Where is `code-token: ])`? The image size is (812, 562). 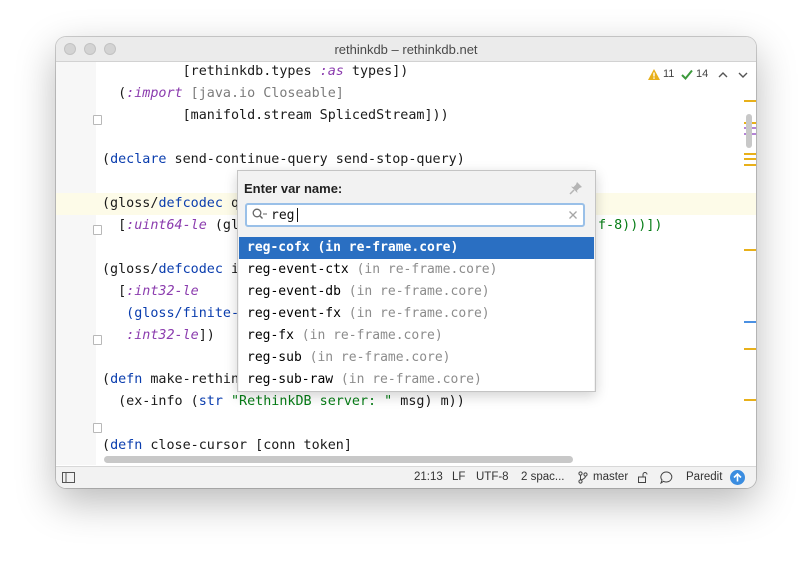
code-token: ]) is located at coordinates (206, 335).